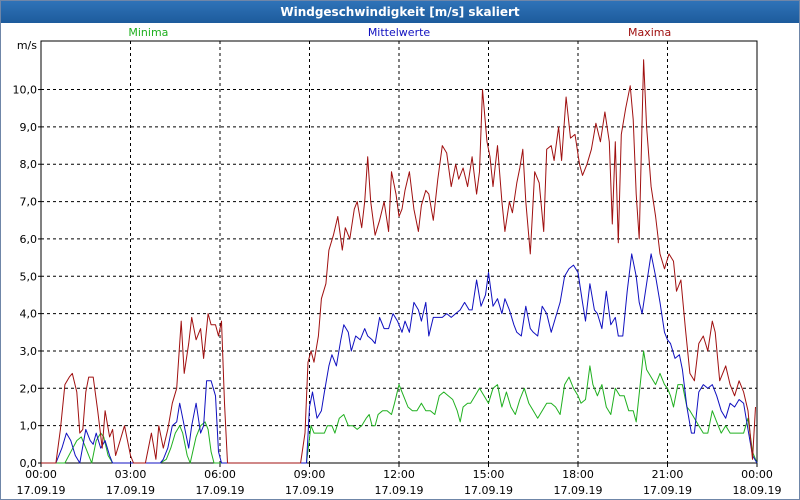 The height and width of the screenshot is (500, 800). What do you see at coordinates (29, 202) in the screenshot?
I see `y-tick-label: 7,0` at bounding box center [29, 202].